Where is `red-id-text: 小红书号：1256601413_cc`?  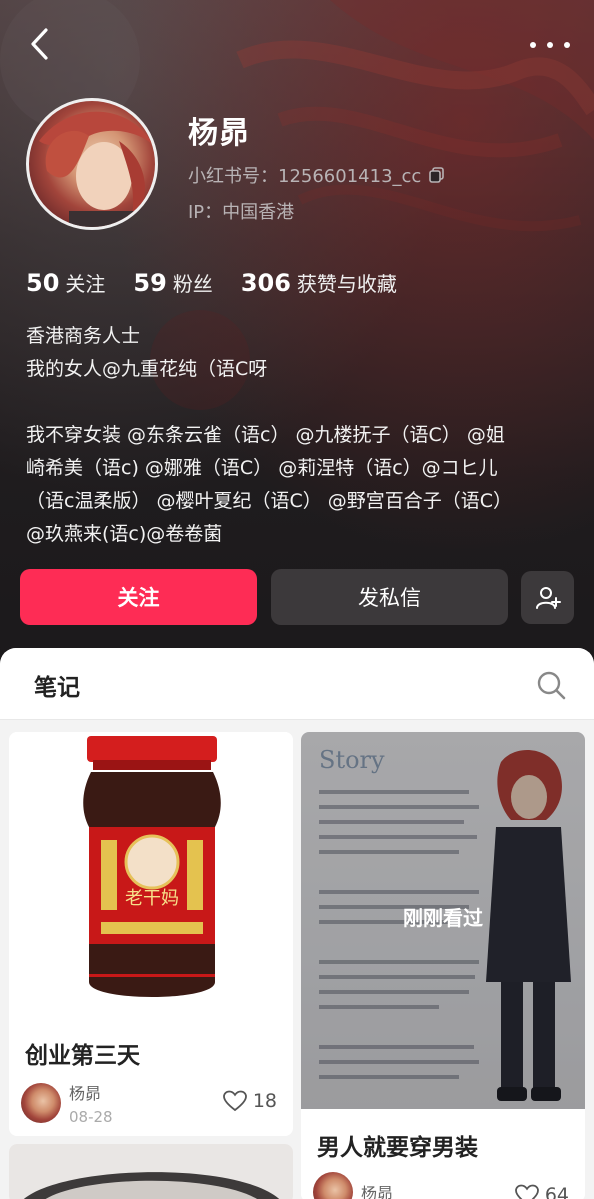
red-id-text: 小红书号：1256601413_cc is located at coordinates (305, 176).